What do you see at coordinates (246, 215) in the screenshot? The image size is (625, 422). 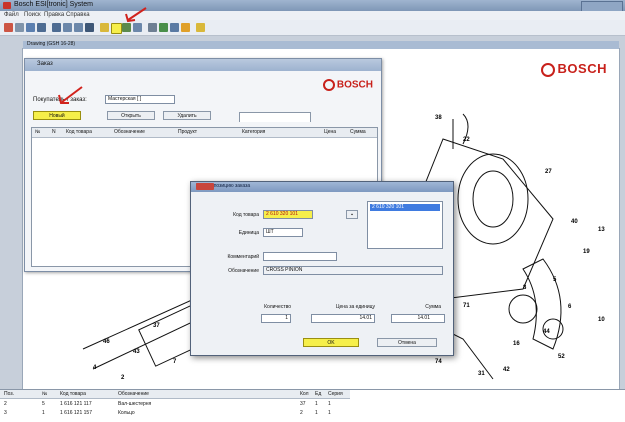 I see `part-number-label: Код товара` at bounding box center [246, 215].